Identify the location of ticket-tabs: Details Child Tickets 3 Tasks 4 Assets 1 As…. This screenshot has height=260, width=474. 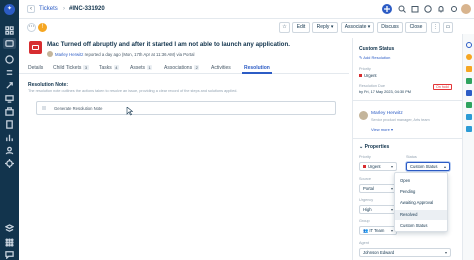
(184, 68).